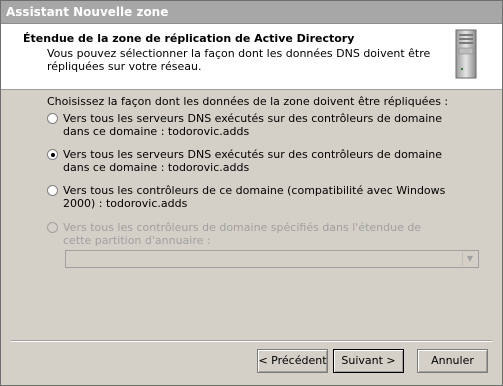 The image size is (503, 386). Describe the element at coordinates (452, 361) in the screenshot. I see `cancel-button: Annuler` at that location.